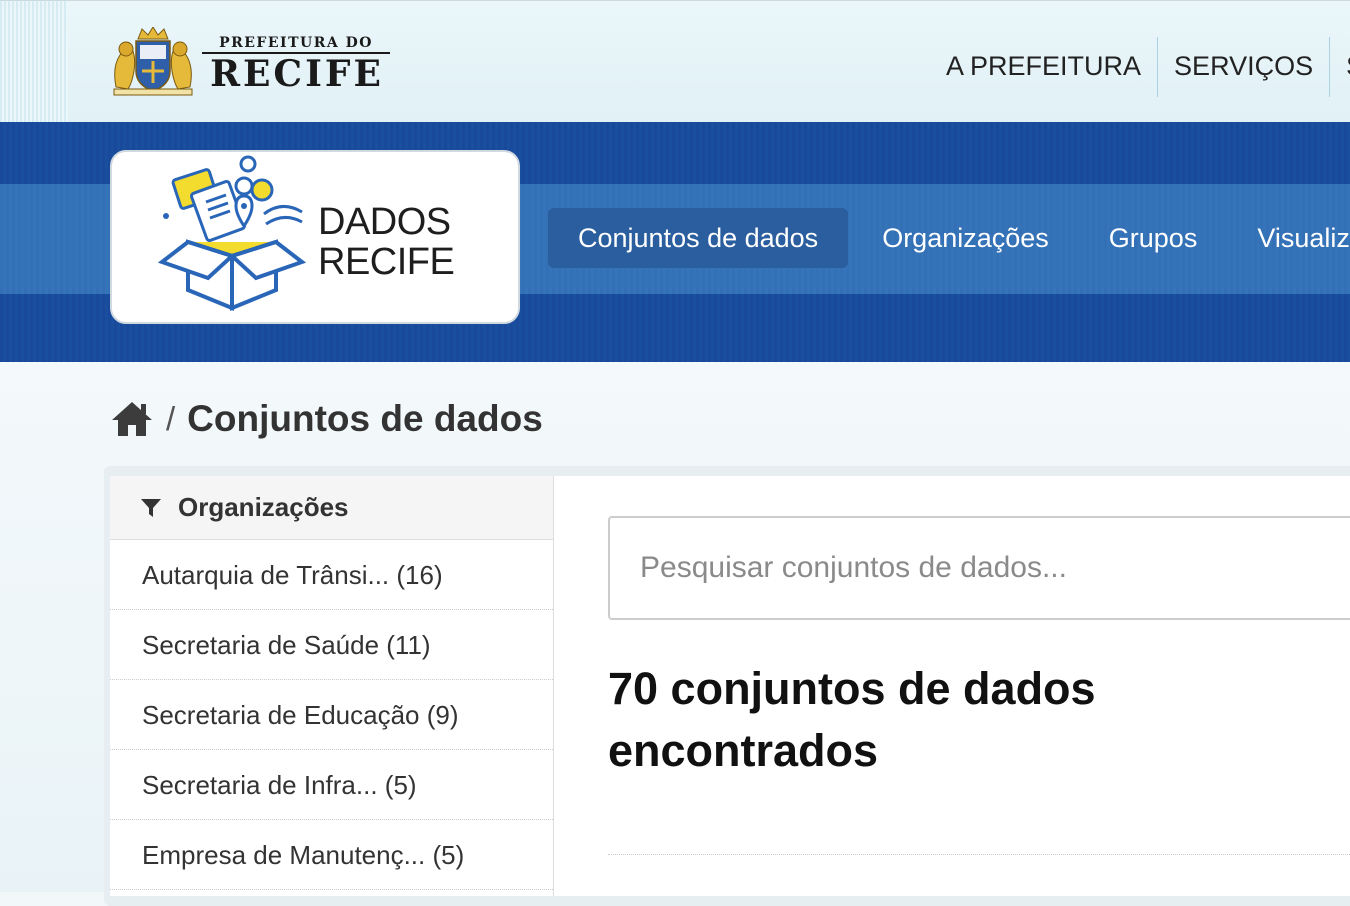 The image size is (1350, 906). What do you see at coordinates (34, 62) in the screenshot?
I see `top-bar-decoration` at bounding box center [34, 62].